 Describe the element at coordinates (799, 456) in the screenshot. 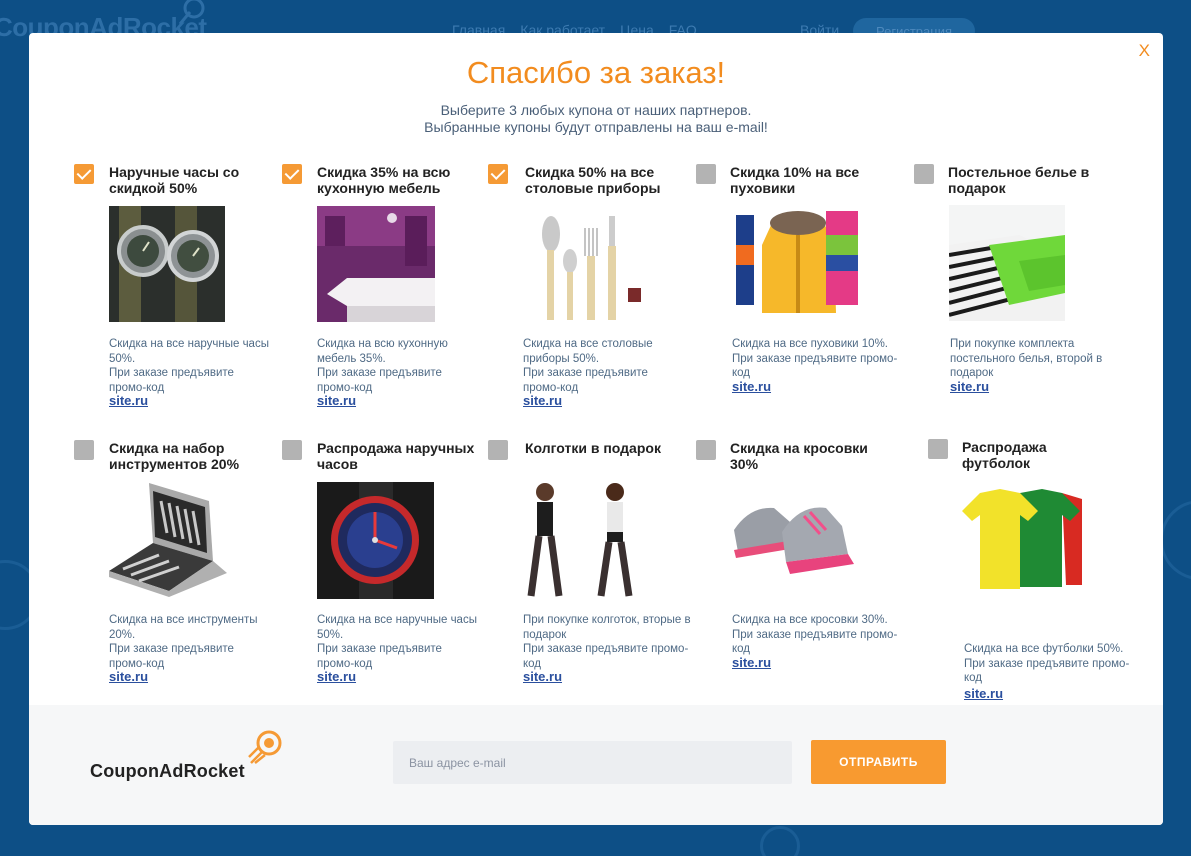

I see `coupon-title: Скидка на кросовки 30%` at that location.